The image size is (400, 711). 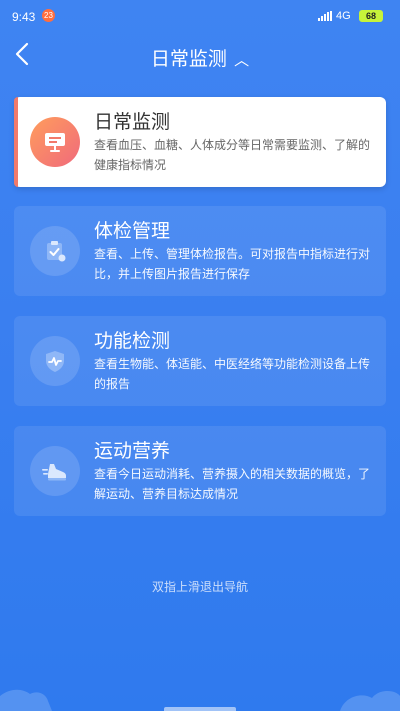 I want to click on chevron-up-icon: ︿, so click(x=242, y=60).